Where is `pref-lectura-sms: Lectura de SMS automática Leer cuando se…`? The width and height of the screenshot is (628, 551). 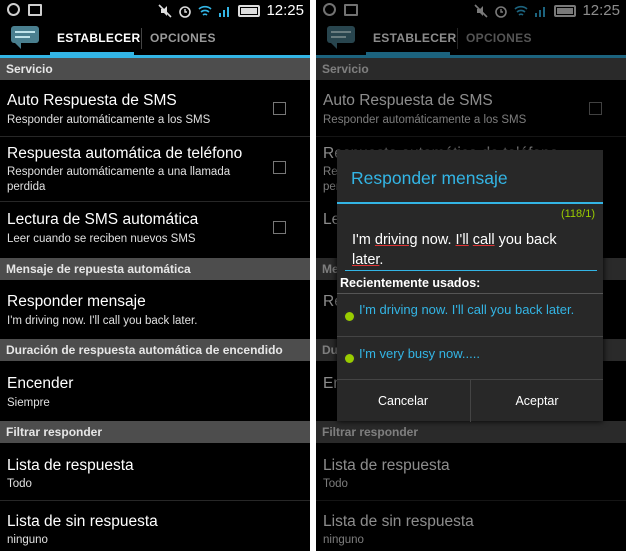 pref-lectura-sms: Lectura de SMS automática Leer cuando se… is located at coordinates (155, 229).